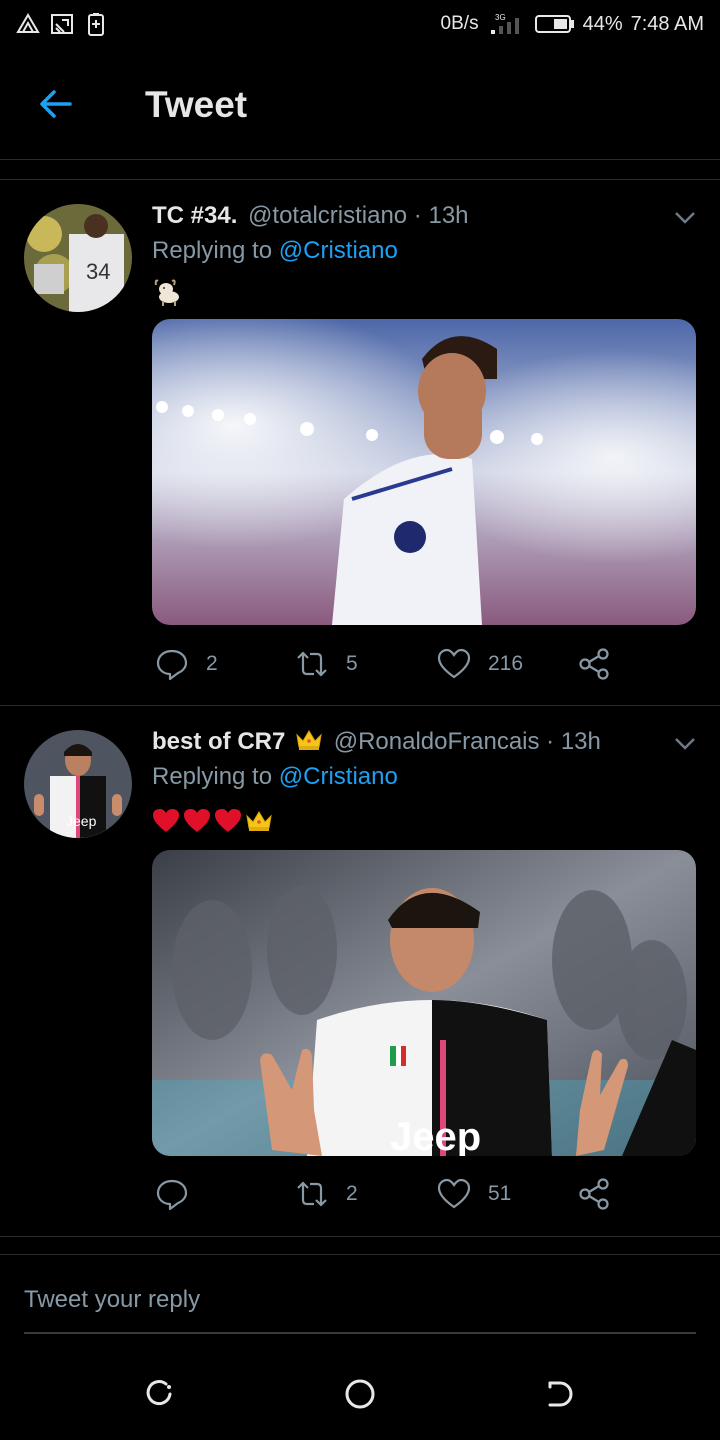  Describe the element at coordinates (352, 1193) in the screenshot. I see `retweet-count: 2` at that location.